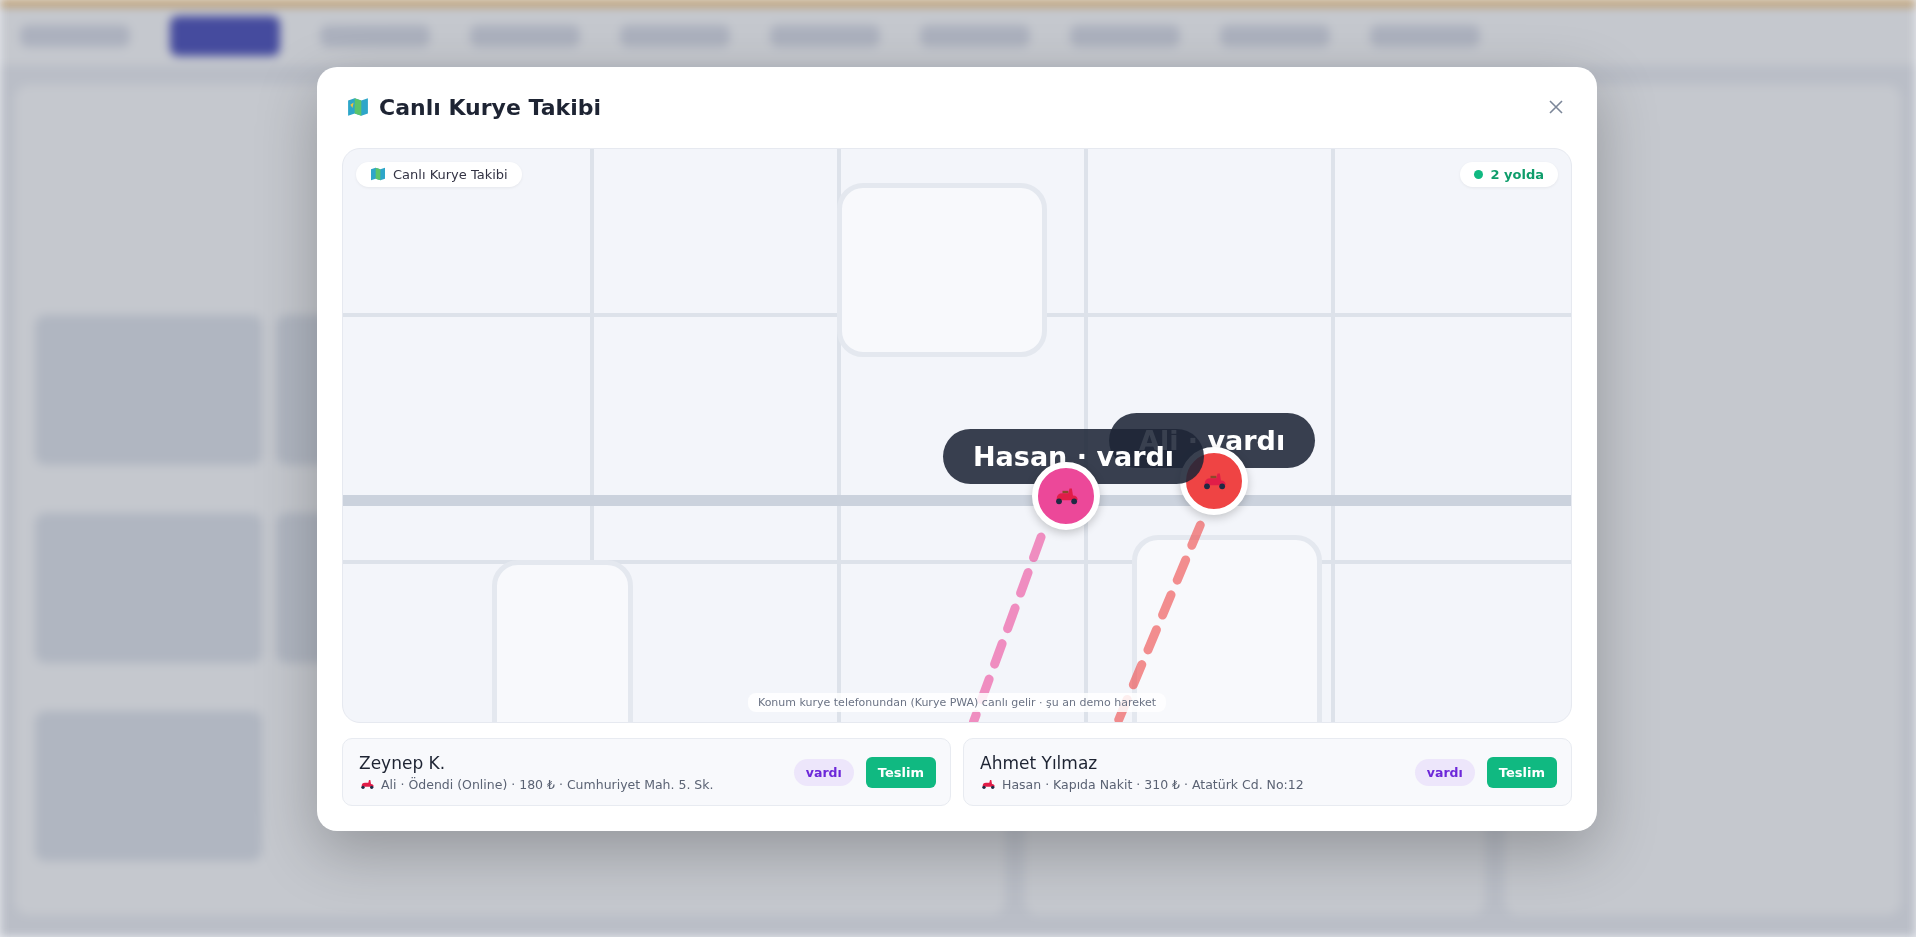 Image resolution: width=1916 pixels, height=937 pixels. What do you see at coordinates (1153, 784) in the screenshot?
I see `order-details: Hasan · Kapıda Nakit · 310 ₺ · Atatürk Cd. No:12` at bounding box center [1153, 784].